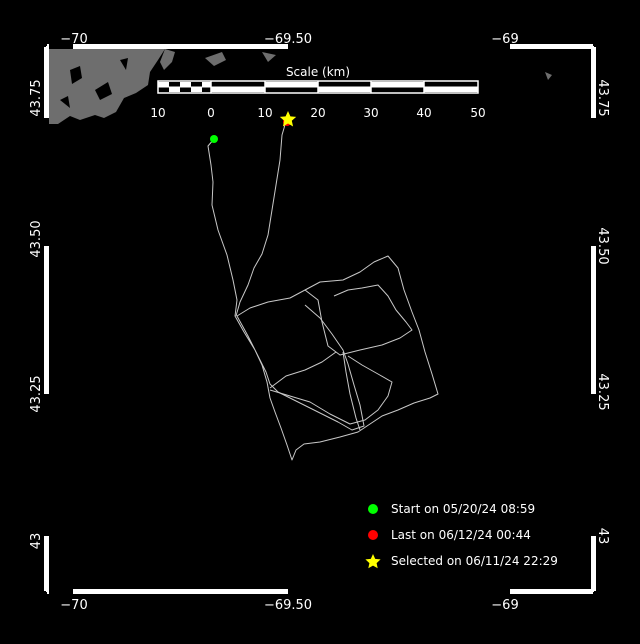 This screenshot has width=640, height=644. Describe the element at coordinates (504, 39) in the screenshot. I see `top-tick-label: −69` at that location.